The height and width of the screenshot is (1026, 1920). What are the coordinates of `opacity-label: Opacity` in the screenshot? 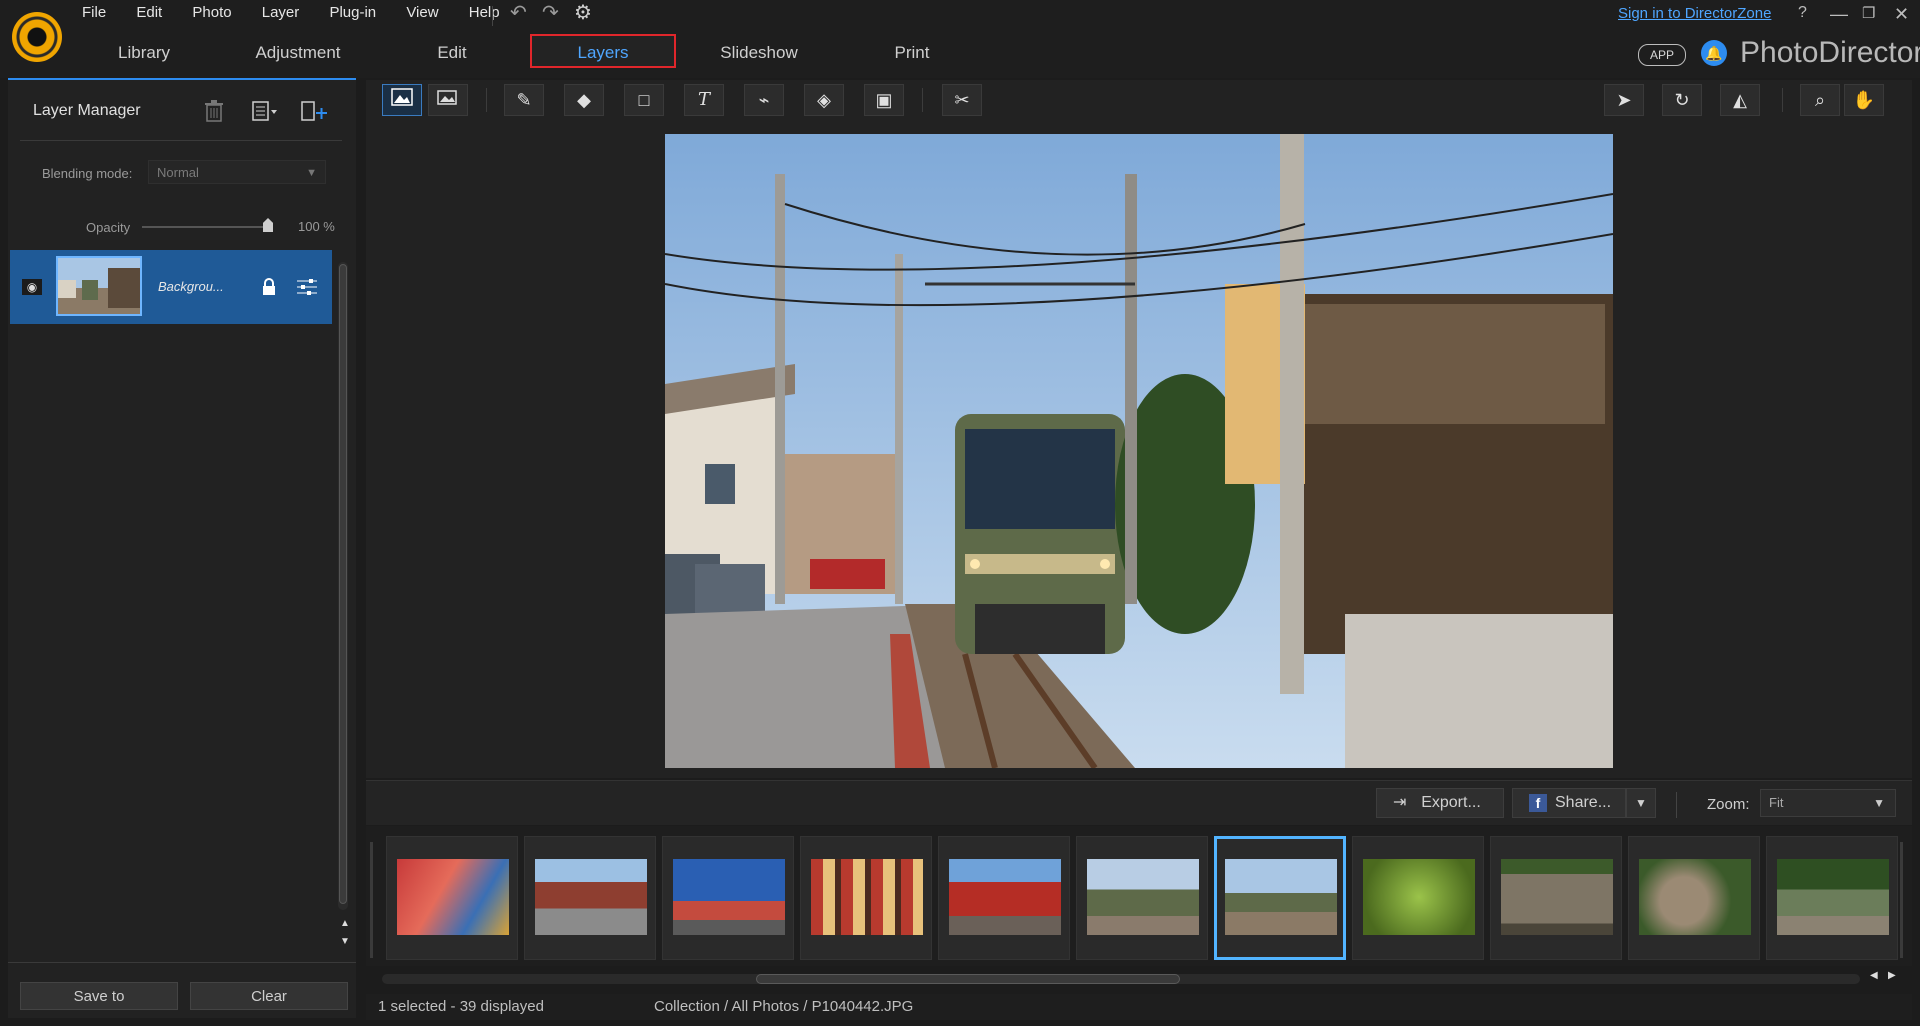 It's located at (108, 227).